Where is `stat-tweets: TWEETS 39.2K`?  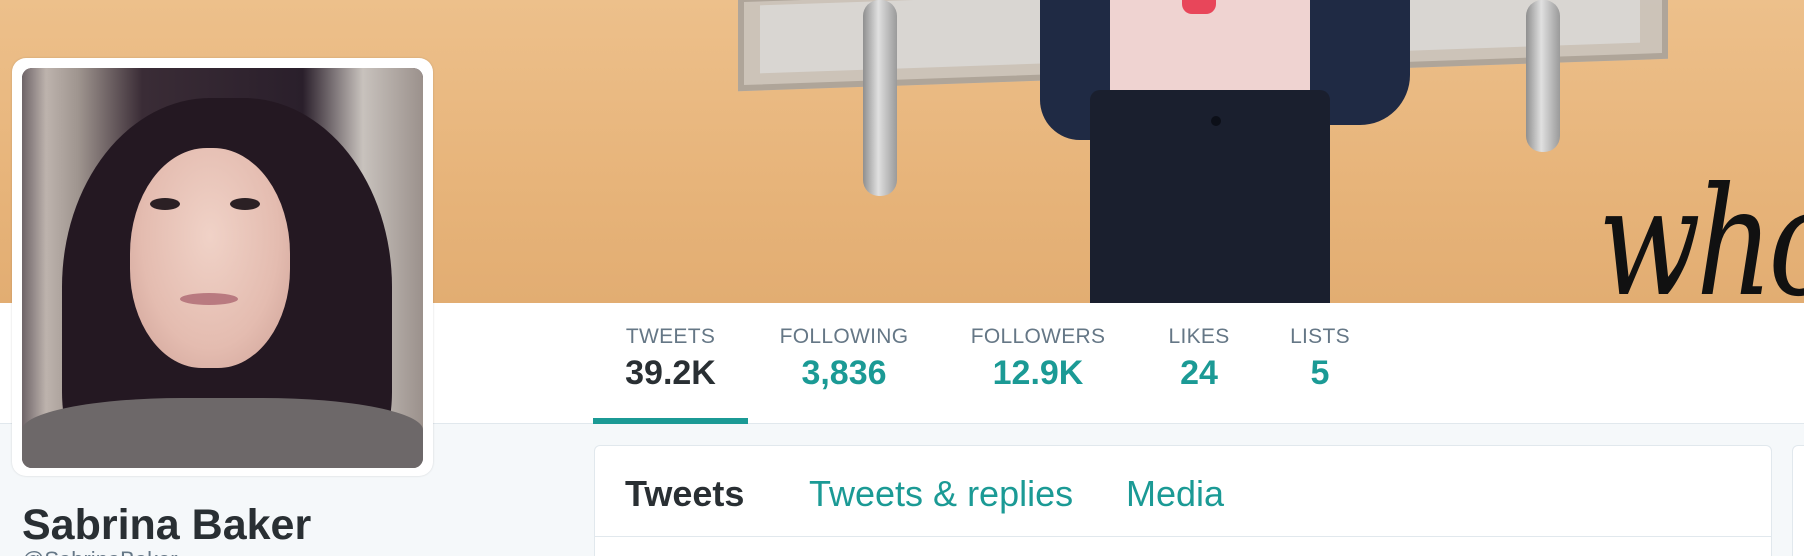 stat-tweets: TWEETS 39.2K is located at coordinates (670, 374).